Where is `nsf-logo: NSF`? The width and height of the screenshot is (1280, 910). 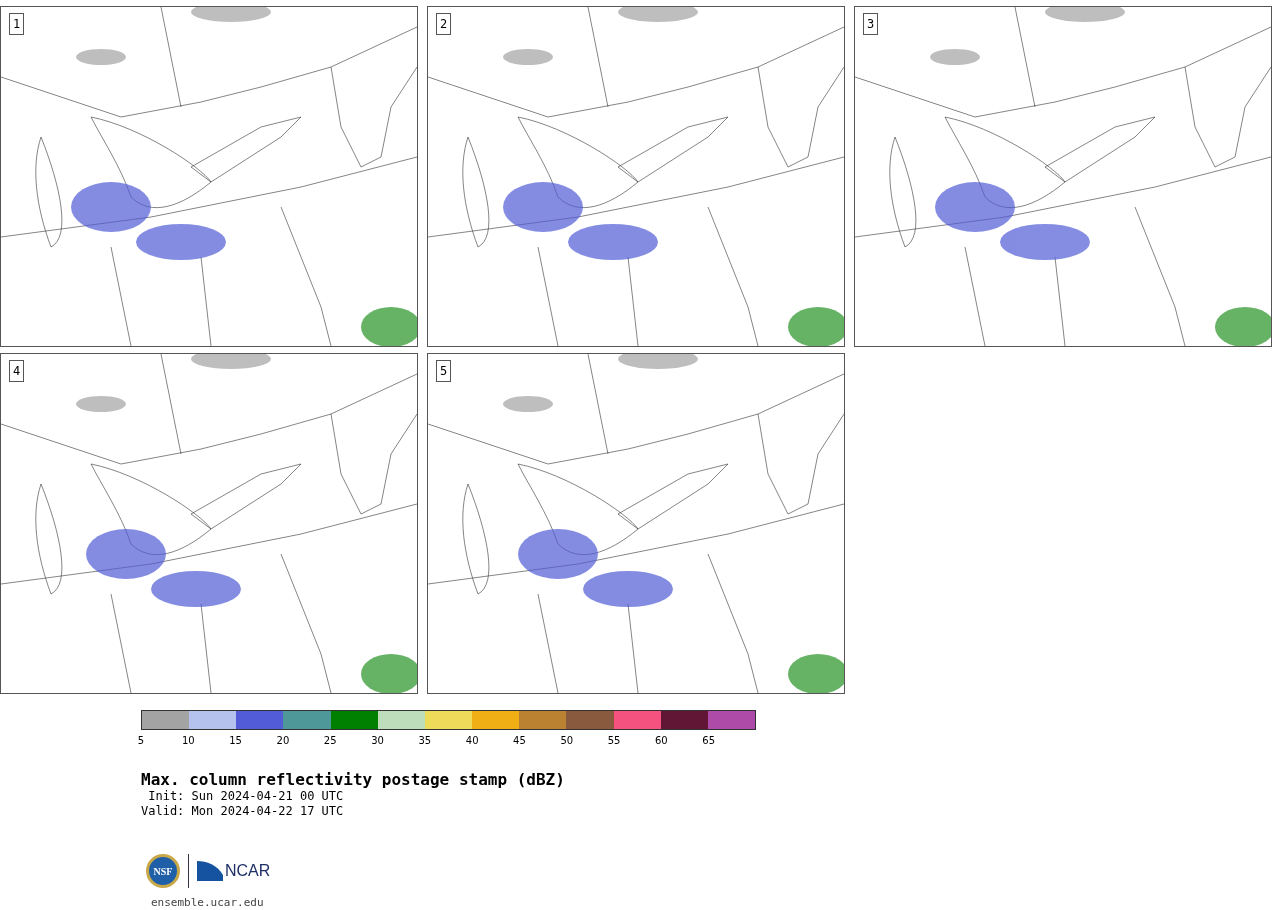 nsf-logo: NSF is located at coordinates (163, 871).